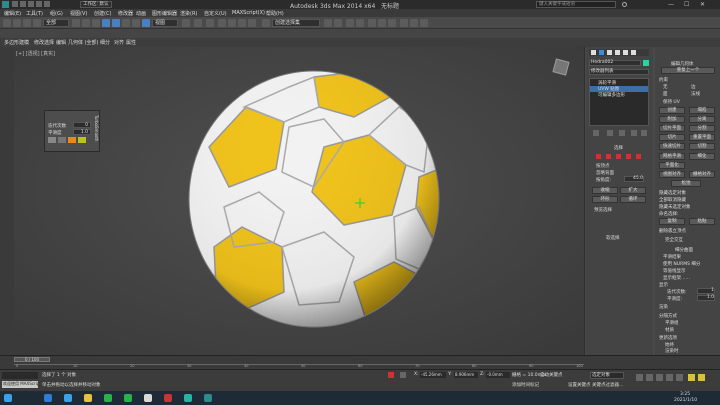 The height and width of the screenshot is (405, 720). I want to click on unlink-icon, so click(37, 23).